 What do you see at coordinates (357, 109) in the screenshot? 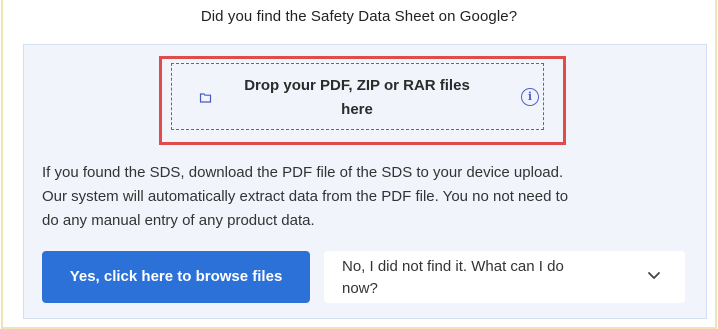
I see `dropzone-label-line2: here` at bounding box center [357, 109].